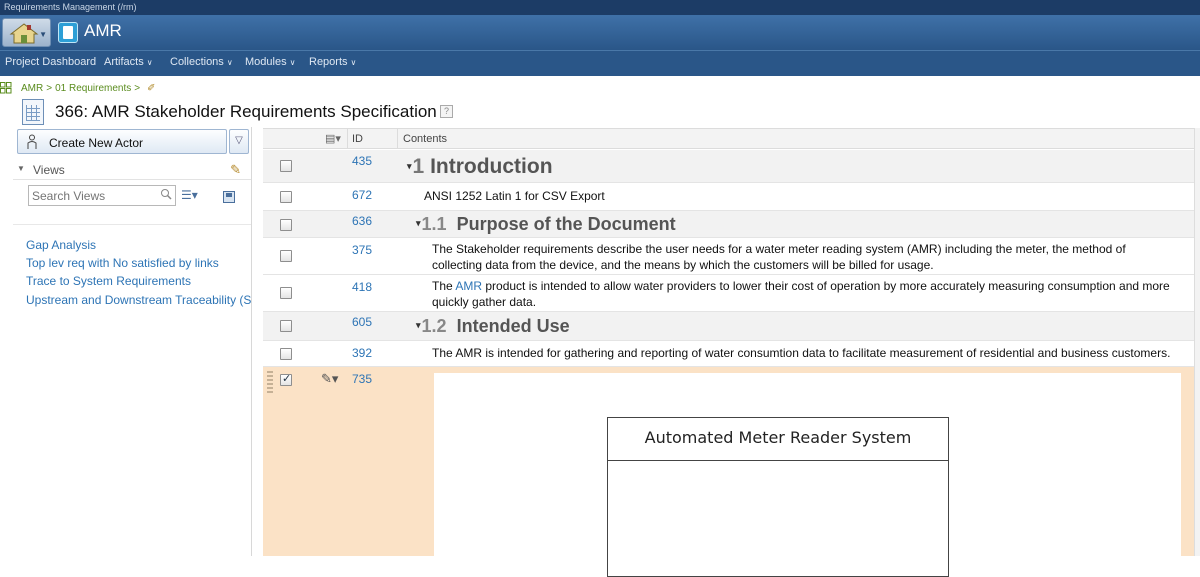 The height and width of the screenshot is (577, 1200). Describe the element at coordinates (357, 139) in the screenshot. I see `column-header-id: ID` at that location.